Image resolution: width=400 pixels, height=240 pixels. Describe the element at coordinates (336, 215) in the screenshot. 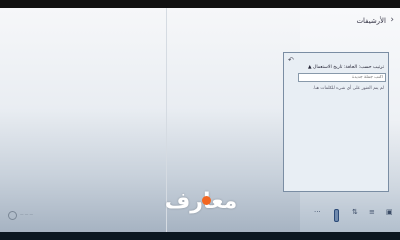

I see `scroll-icon` at that location.